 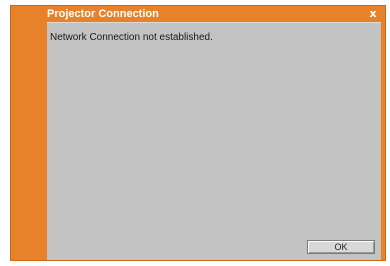 I want to click on window-title: Projector Connection, so click(x=103, y=14).